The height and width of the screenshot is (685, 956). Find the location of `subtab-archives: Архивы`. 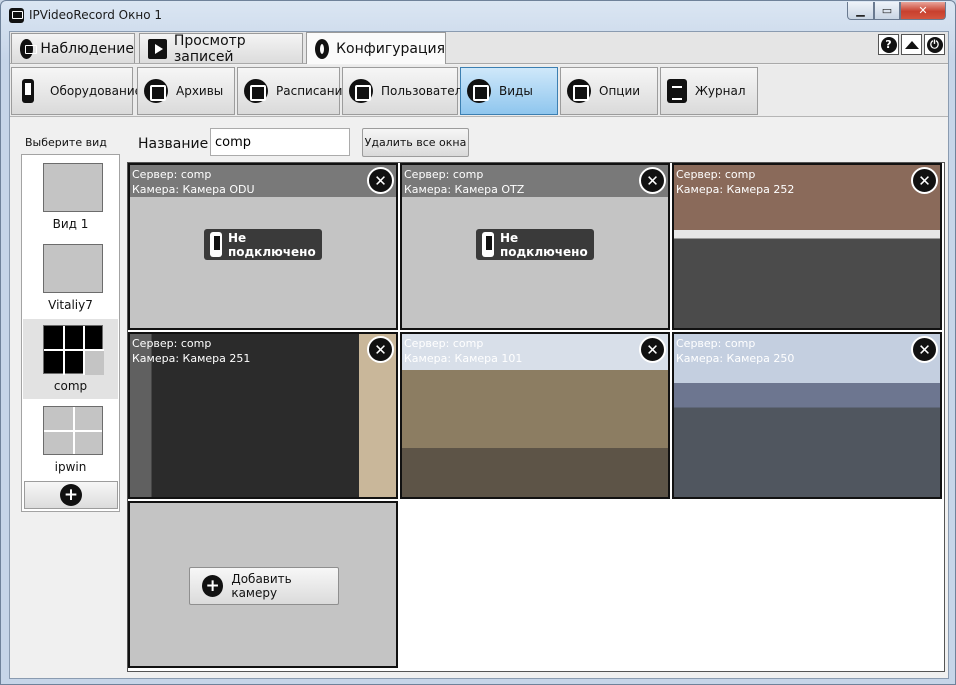

subtab-archives: Архивы is located at coordinates (186, 91).